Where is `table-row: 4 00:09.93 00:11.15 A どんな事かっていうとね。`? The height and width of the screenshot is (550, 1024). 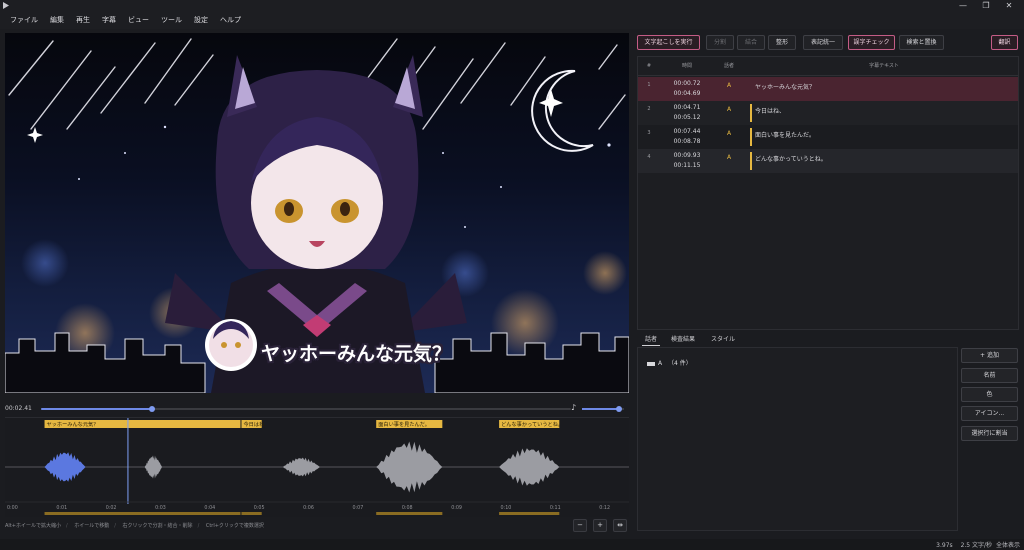
table-row: 4 00:09.93 00:11.15 A どんな事かっていうとね。 is located at coordinates (828, 161).